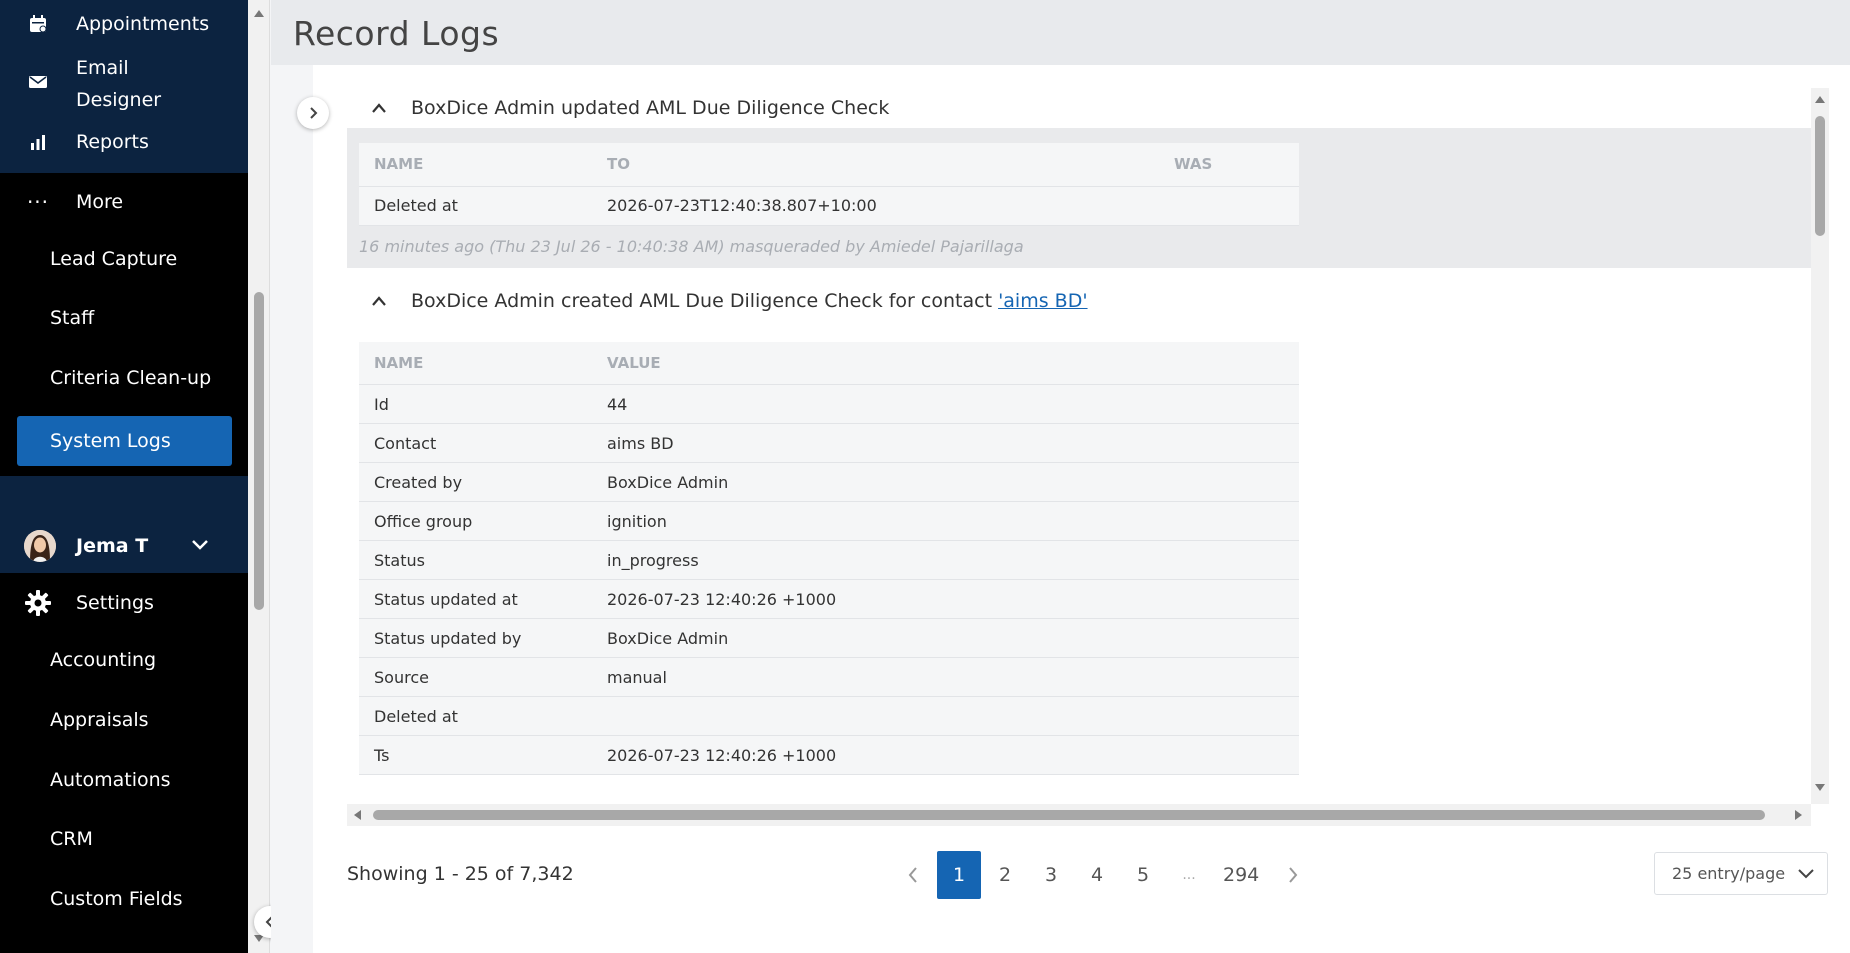  I want to click on cell-value: in_progress, so click(945, 560).